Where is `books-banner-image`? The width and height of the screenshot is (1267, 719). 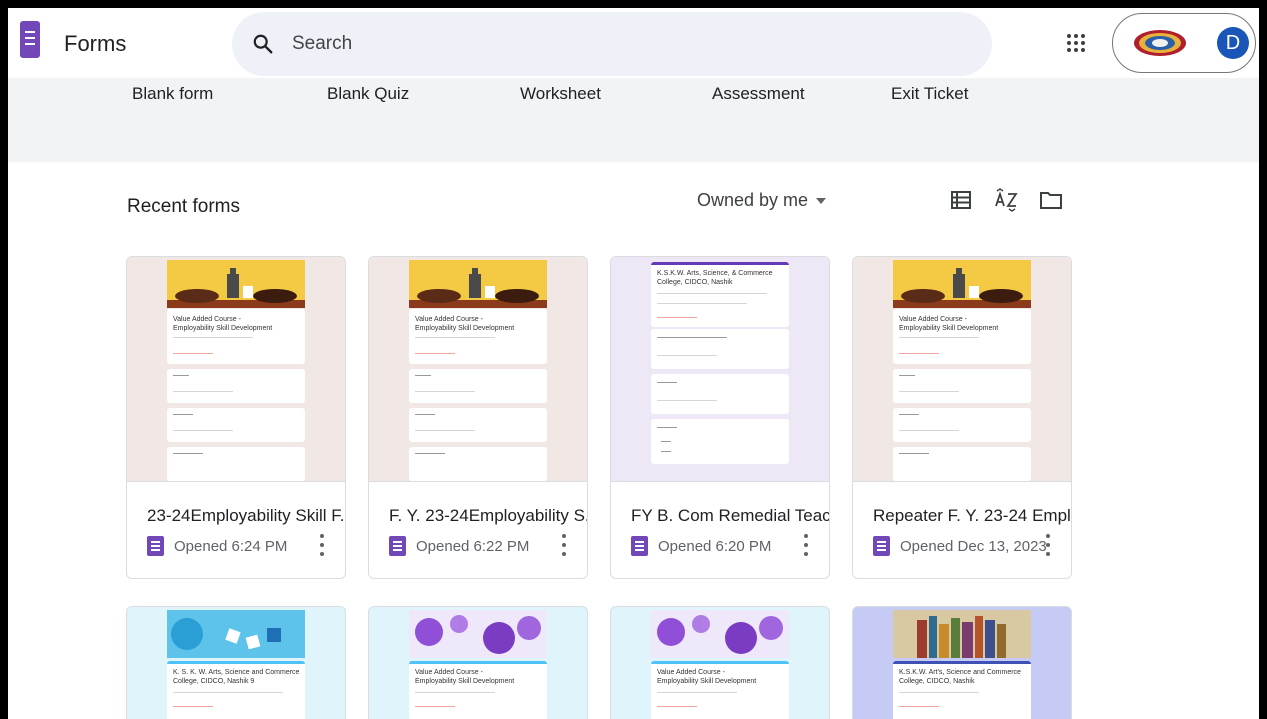
books-banner-image is located at coordinates (962, 634).